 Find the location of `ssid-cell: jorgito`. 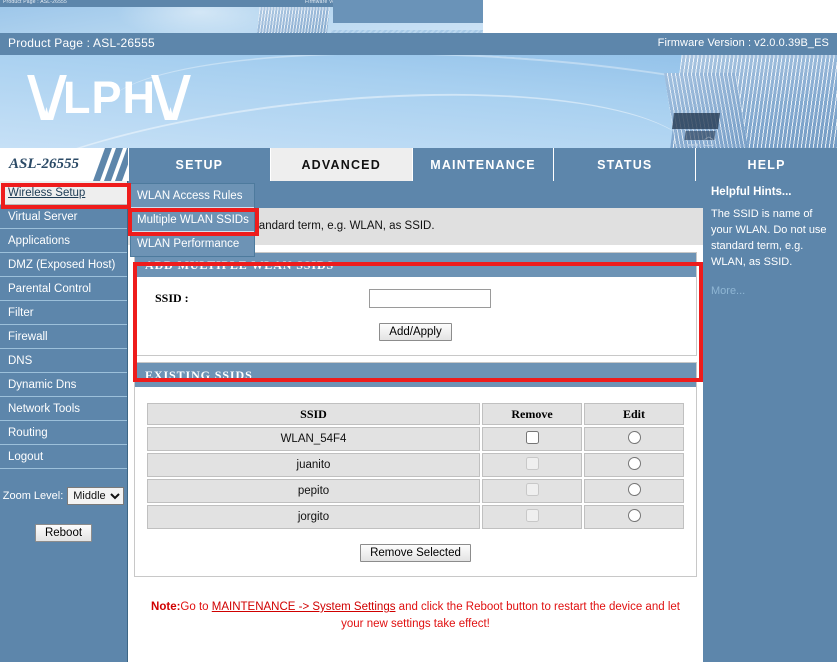

ssid-cell: jorgito is located at coordinates (313, 517).